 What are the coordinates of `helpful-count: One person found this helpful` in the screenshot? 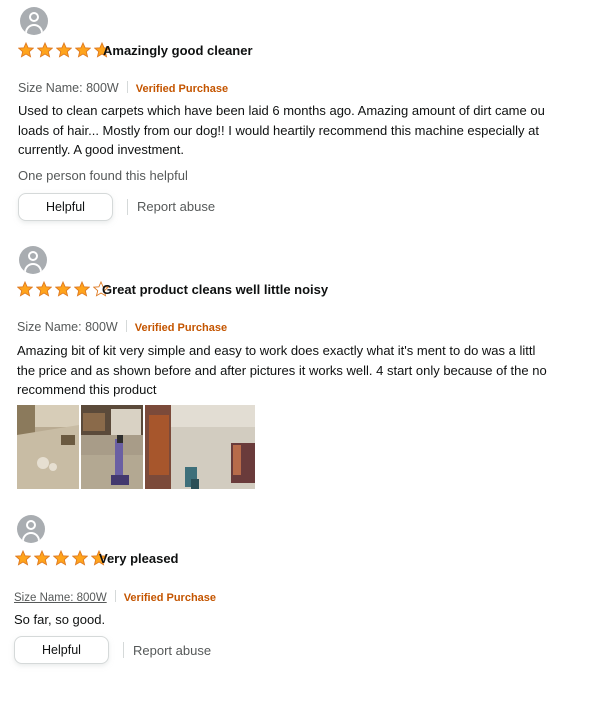 It's located at (103, 175).